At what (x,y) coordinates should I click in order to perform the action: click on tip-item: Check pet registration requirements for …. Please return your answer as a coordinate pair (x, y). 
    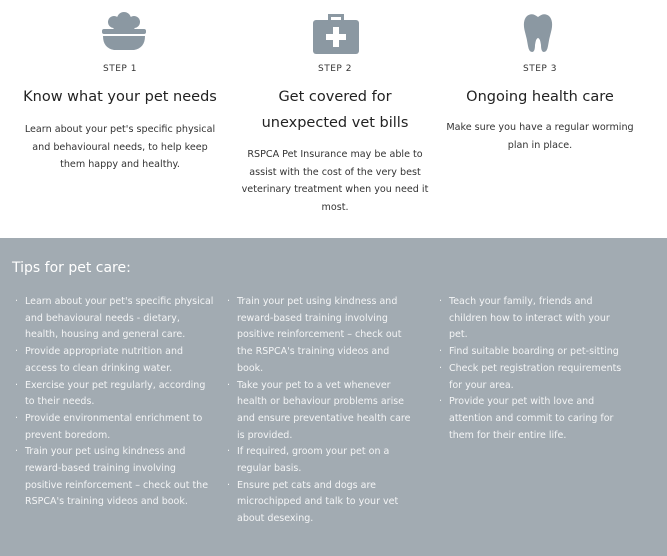
    Looking at the image, I should click on (534, 377).